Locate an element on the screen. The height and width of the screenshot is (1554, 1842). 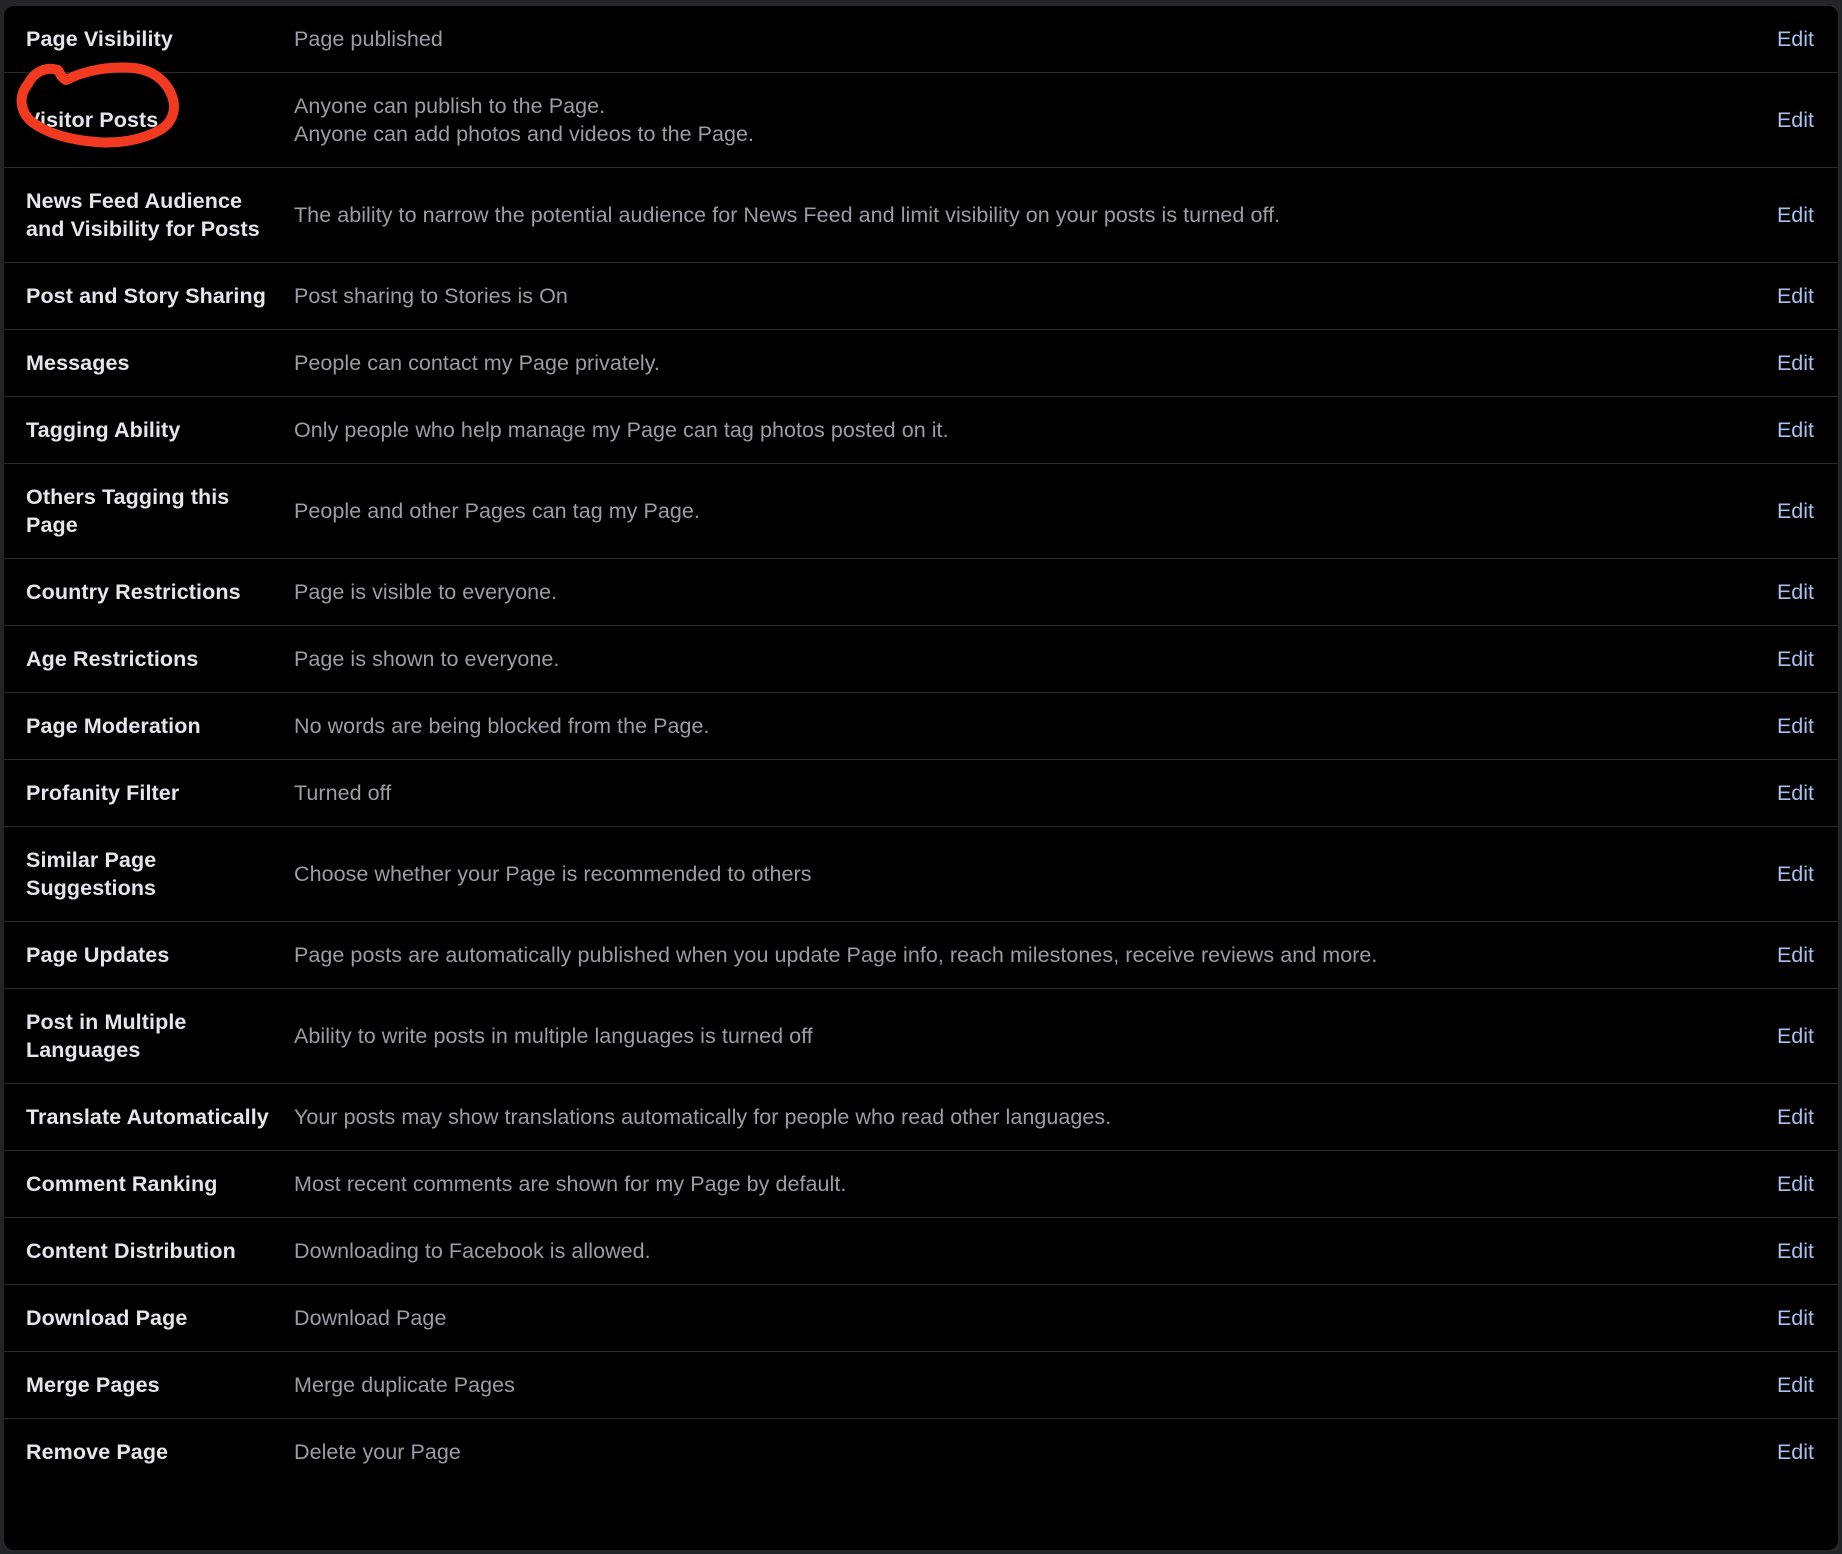
setting-label: Similar Page Suggestions is located at coordinates (91, 874).